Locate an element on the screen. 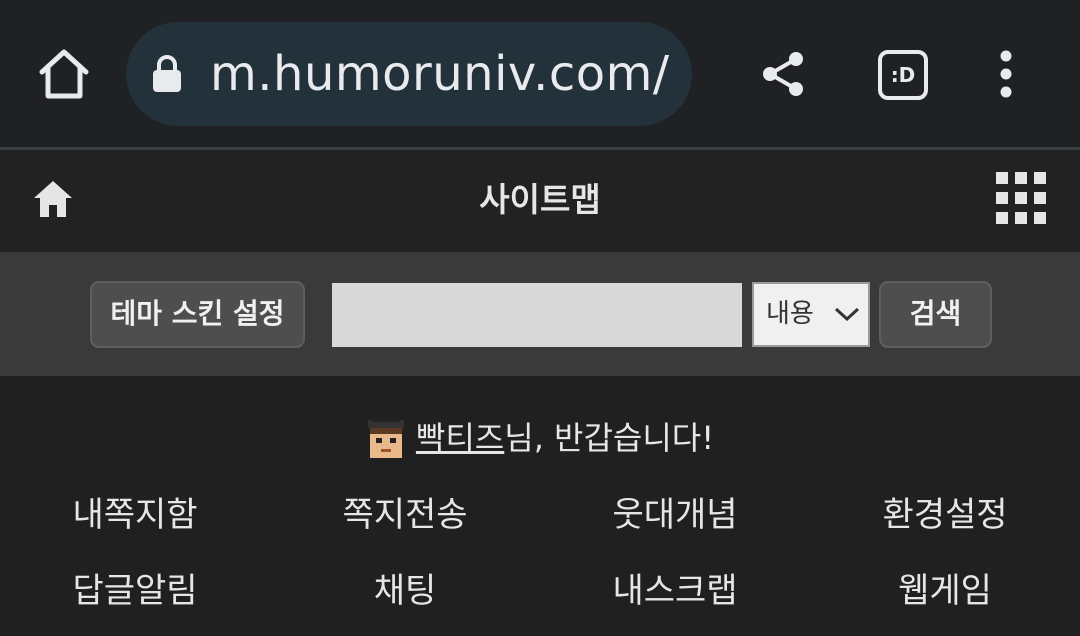  chevron-down-icon is located at coordinates (847, 314).